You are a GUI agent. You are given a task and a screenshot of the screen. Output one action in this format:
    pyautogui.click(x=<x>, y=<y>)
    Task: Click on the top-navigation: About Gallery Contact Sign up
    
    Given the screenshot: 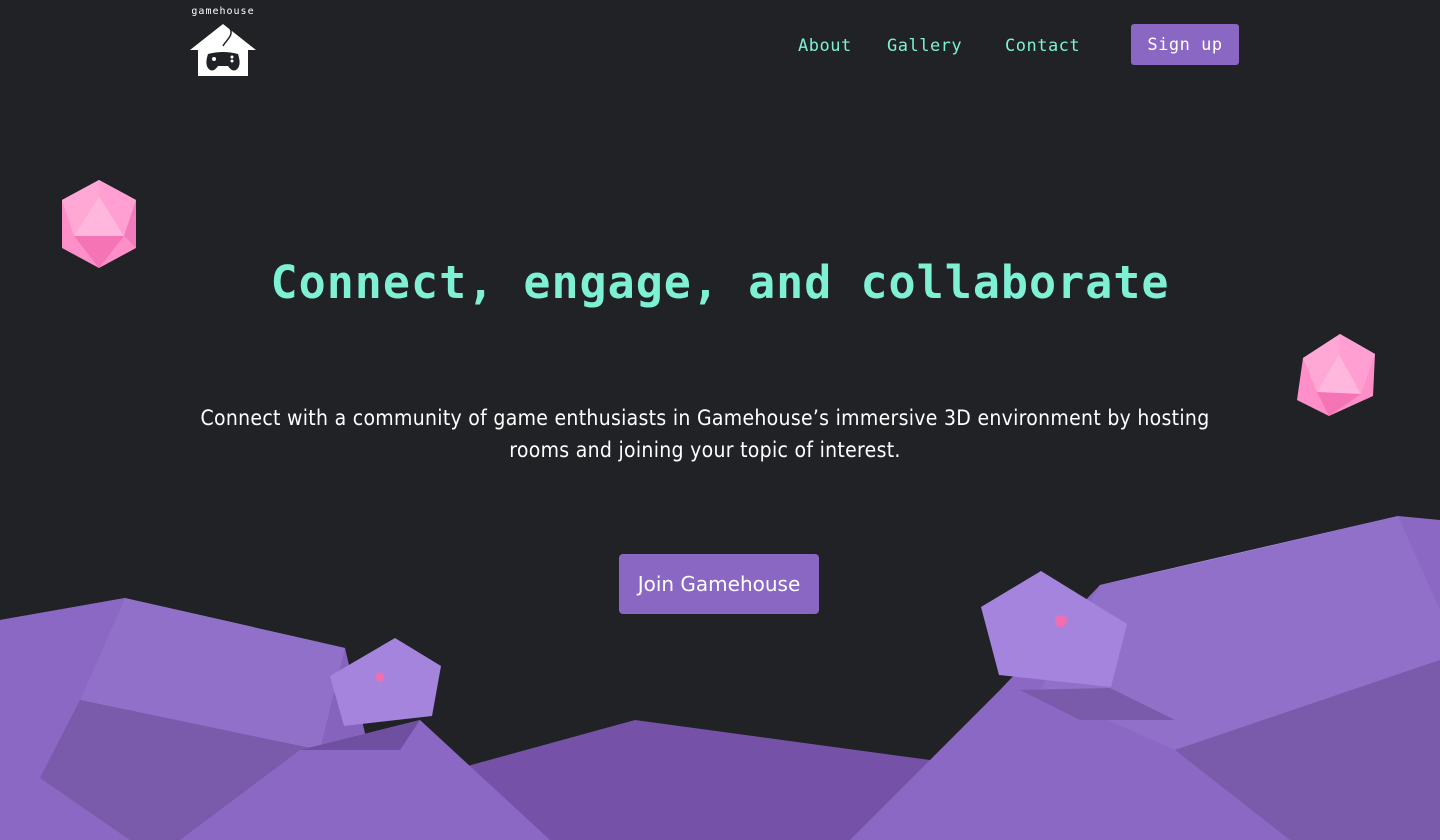 What is the action you would take?
    pyautogui.click(x=720, y=46)
    